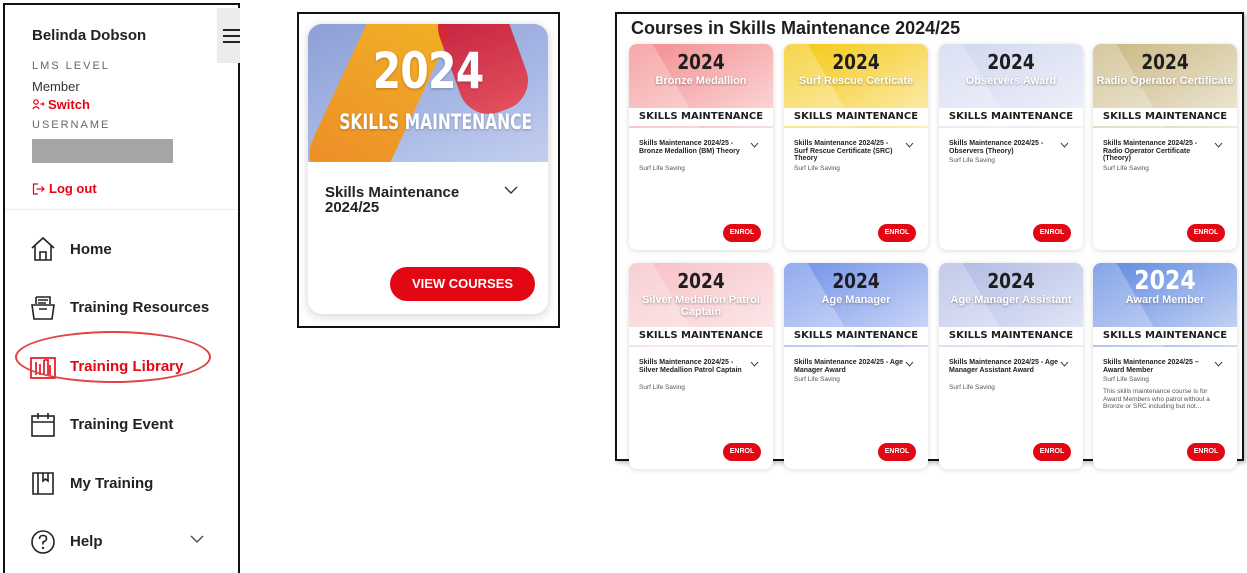 The width and height of the screenshot is (1247, 573). Describe the element at coordinates (1165, 300) in the screenshot. I see `course-image-name: Award Member` at that location.